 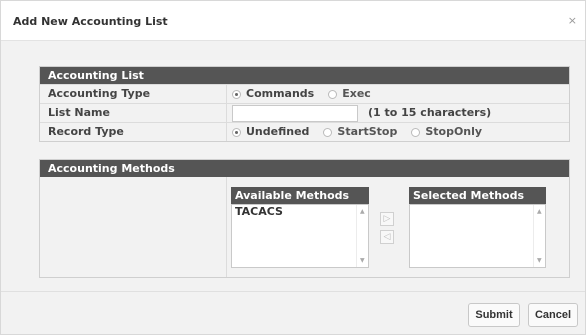 I want to click on list-name-row: List Name (1 to 15 characters), so click(x=304, y=112).